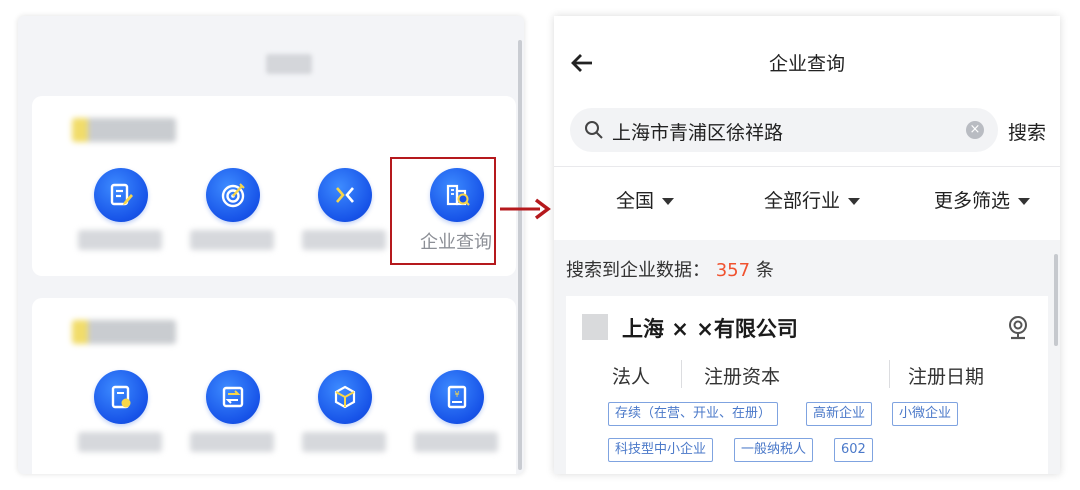 The height and width of the screenshot is (490, 1080). I want to click on result-count: 搜索到企业数据： 357 条, so click(670, 269).